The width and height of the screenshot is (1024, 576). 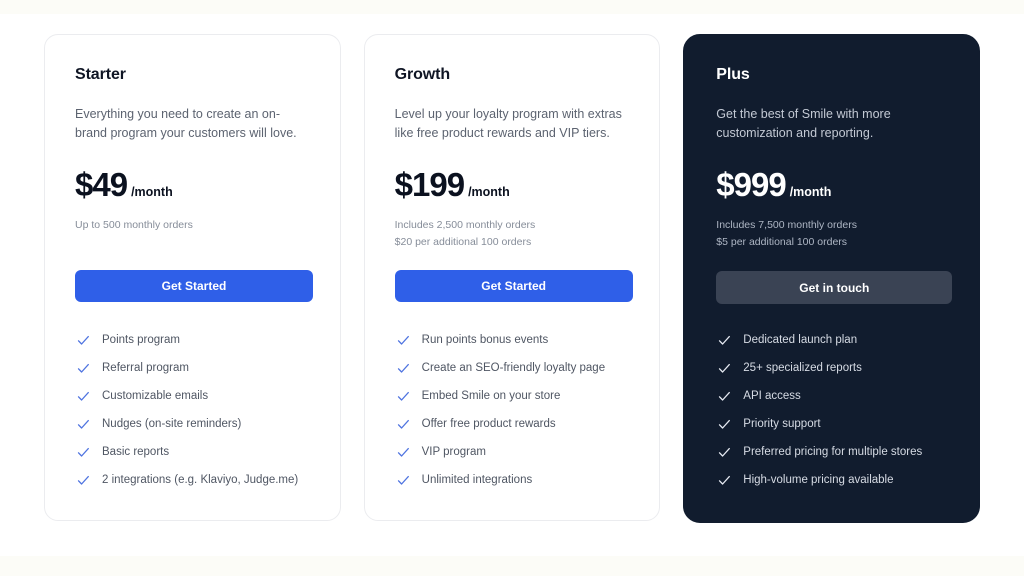 What do you see at coordinates (485, 340) in the screenshot?
I see `feature-label: Run points bonus events` at bounding box center [485, 340].